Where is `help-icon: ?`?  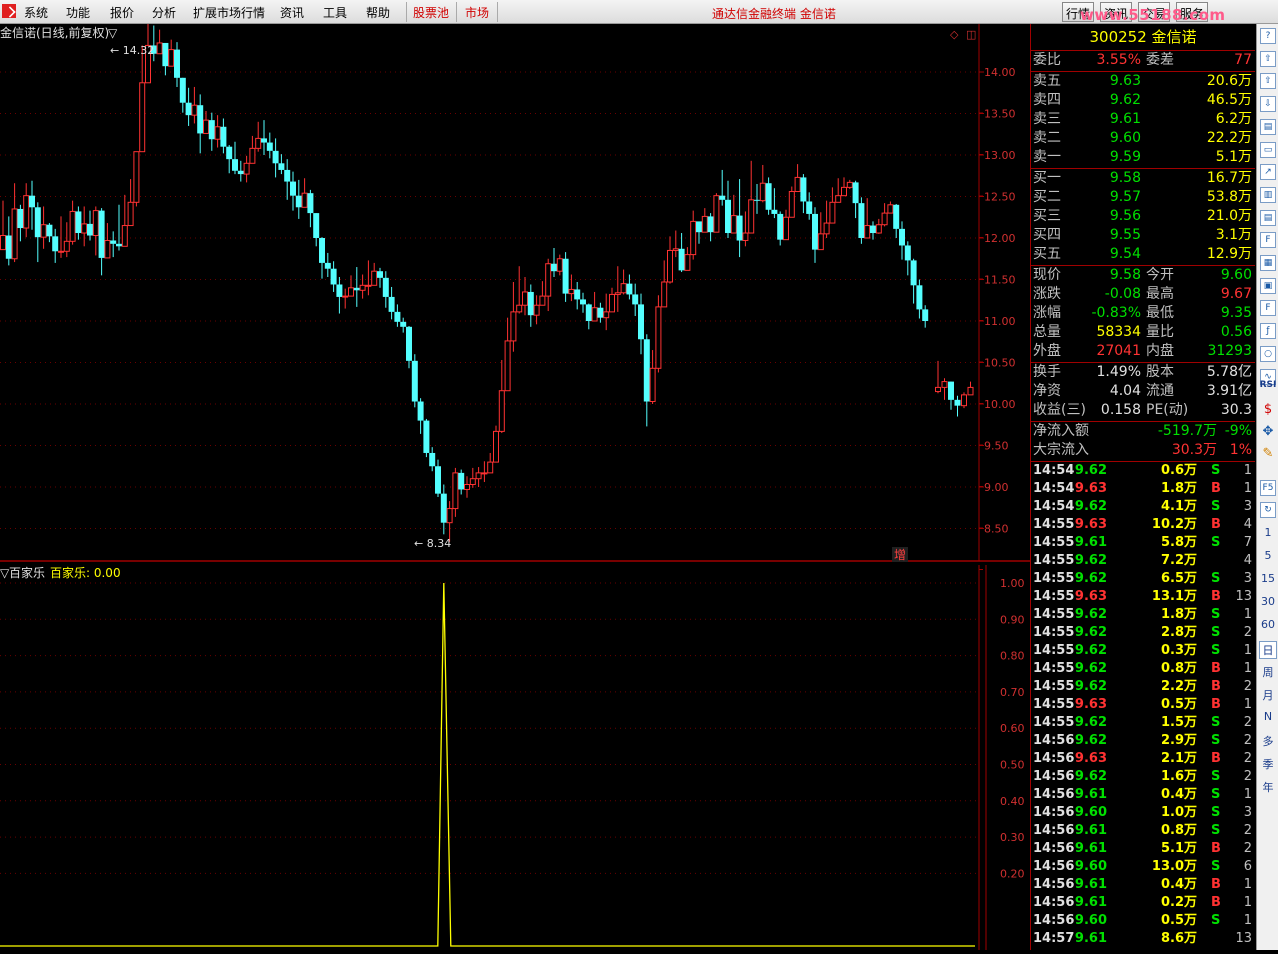
help-icon: ? is located at coordinates (1268, 36).